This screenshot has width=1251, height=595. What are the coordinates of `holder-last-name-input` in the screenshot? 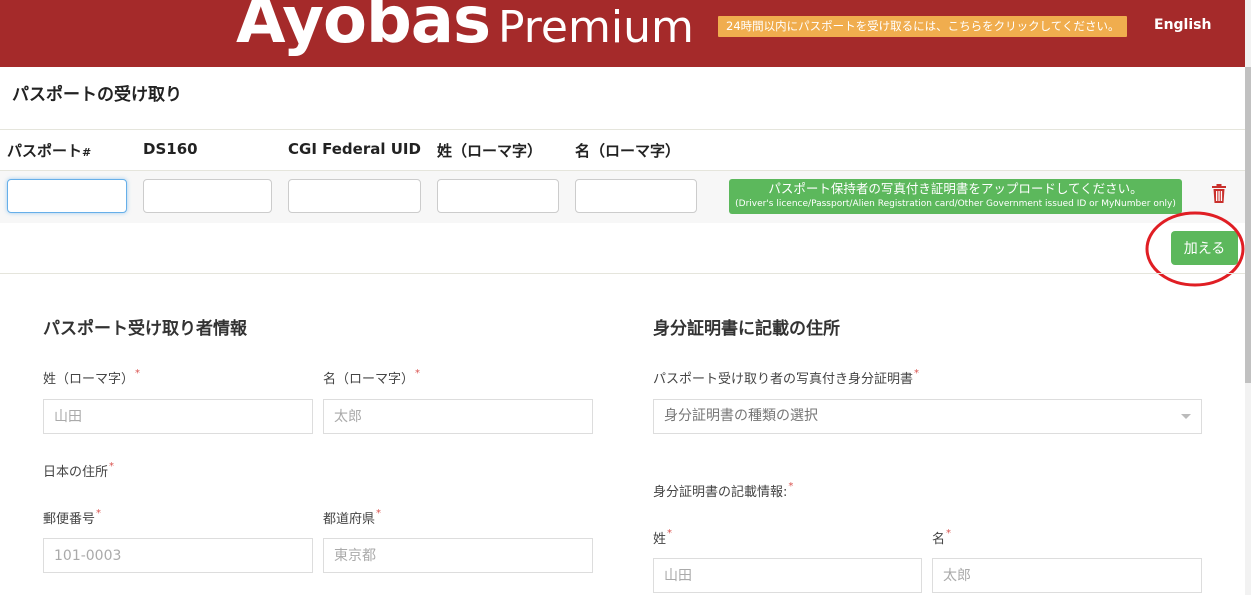 It's located at (498, 196).